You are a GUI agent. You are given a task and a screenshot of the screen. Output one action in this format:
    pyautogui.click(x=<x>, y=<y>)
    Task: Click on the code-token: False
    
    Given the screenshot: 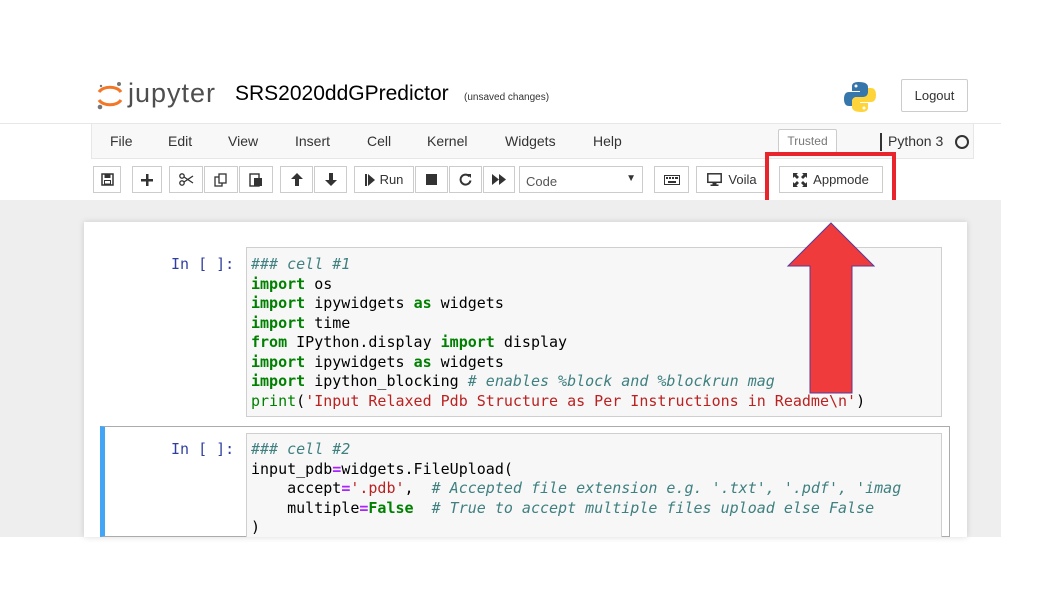 What is the action you would take?
    pyautogui.click(x=391, y=507)
    